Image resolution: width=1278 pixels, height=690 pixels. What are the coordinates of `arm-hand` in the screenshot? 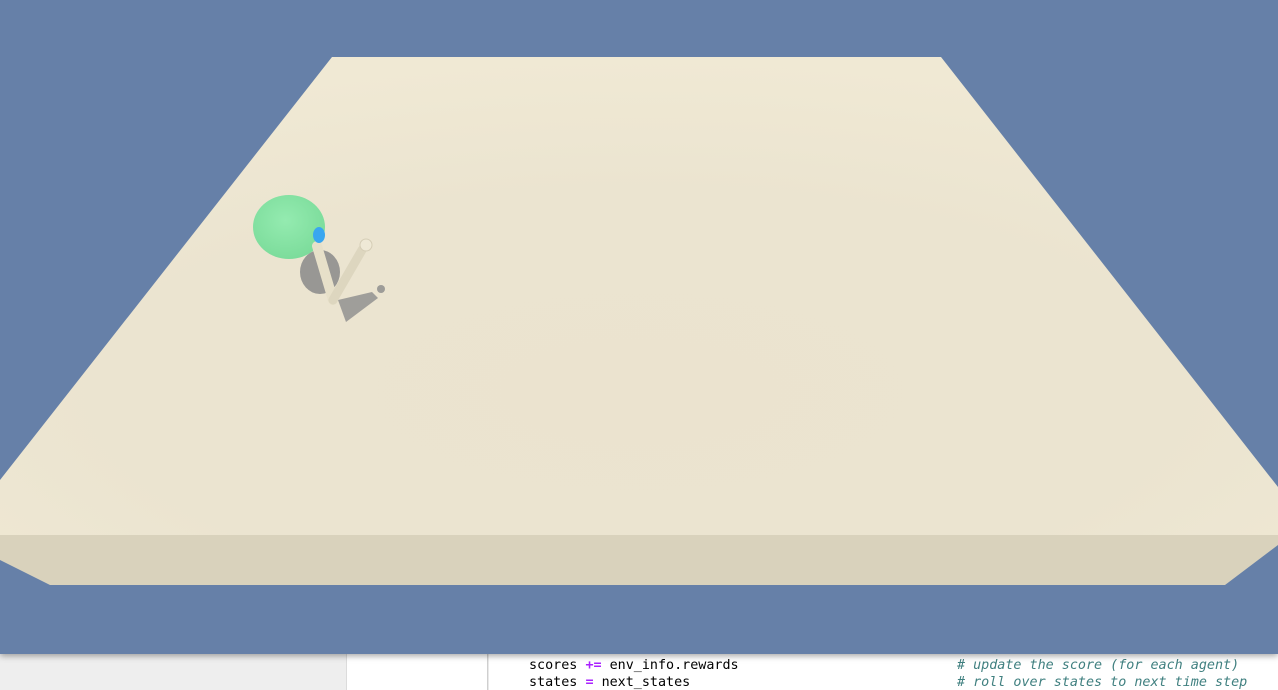 It's located at (319, 235).